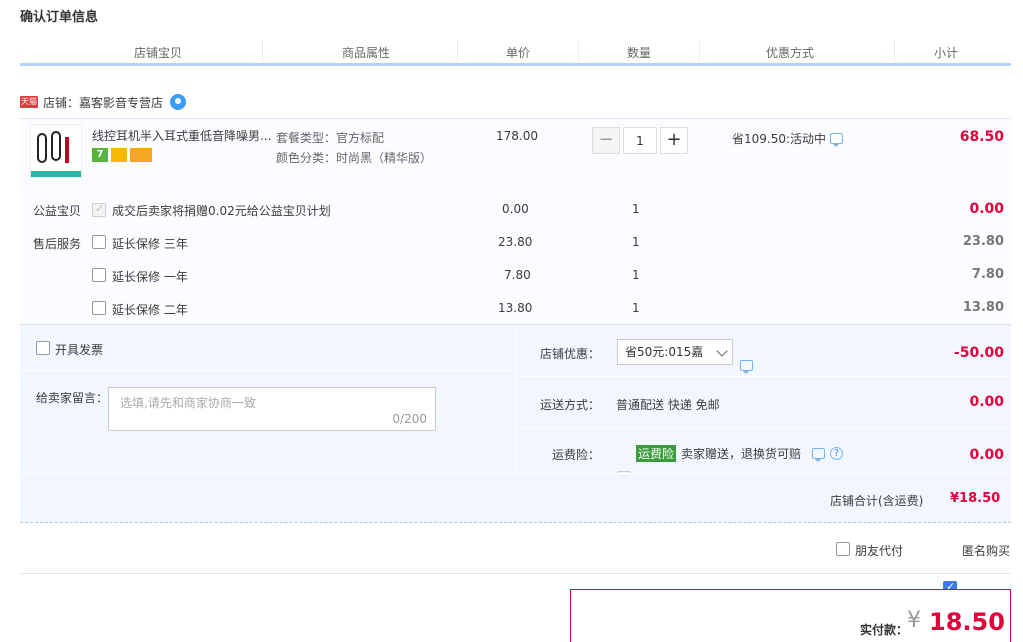  Describe the element at coordinates (986, 209) in the screenshot. I see `charity-subtotal: 0.00` at that location.